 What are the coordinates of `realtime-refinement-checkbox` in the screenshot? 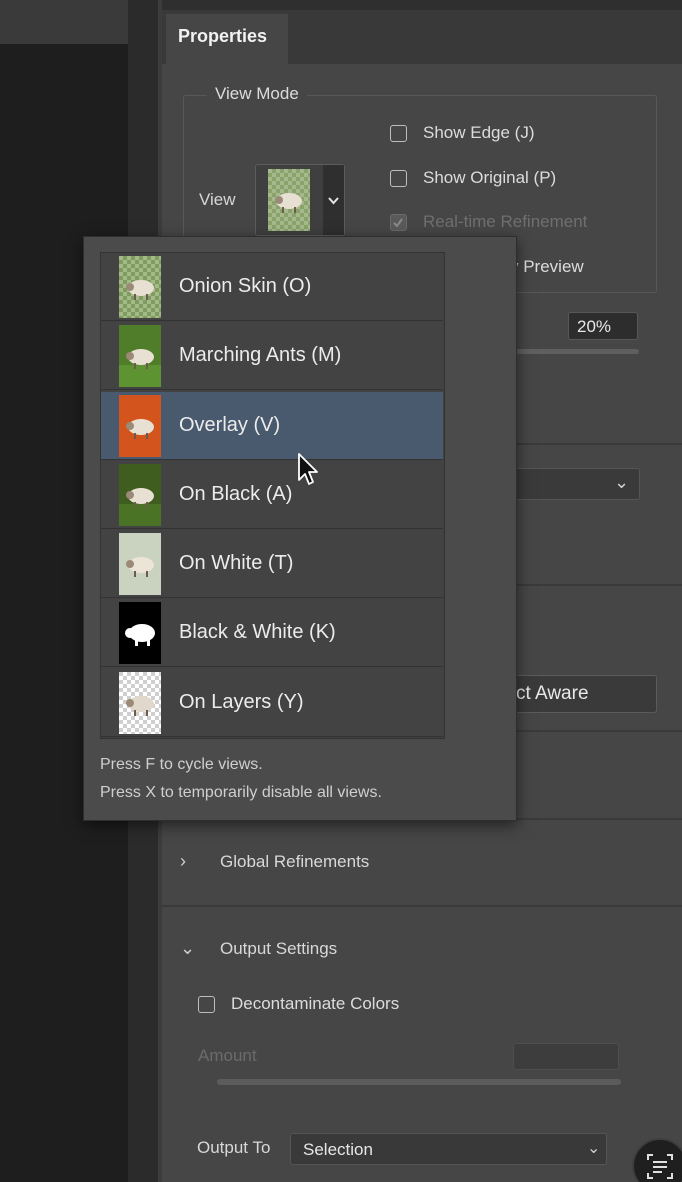 It's located at (398, 222).